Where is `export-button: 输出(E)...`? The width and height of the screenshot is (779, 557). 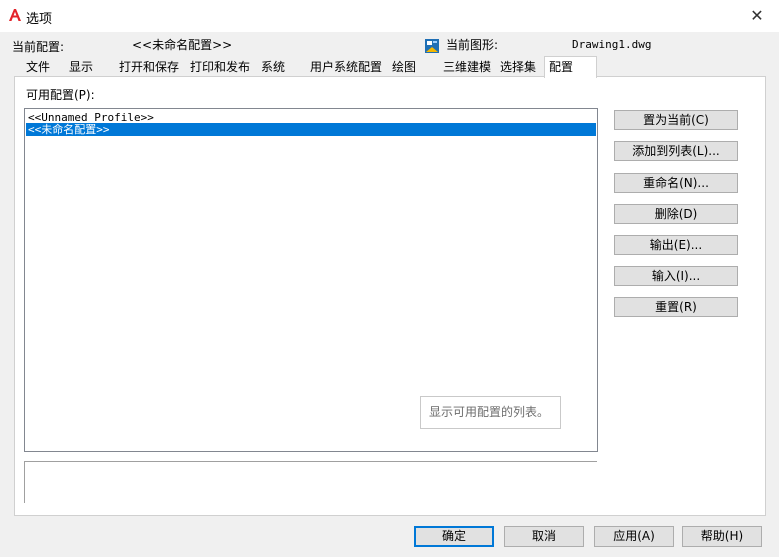 export-button: 输出(E)... is located at coordinates (676, 245).